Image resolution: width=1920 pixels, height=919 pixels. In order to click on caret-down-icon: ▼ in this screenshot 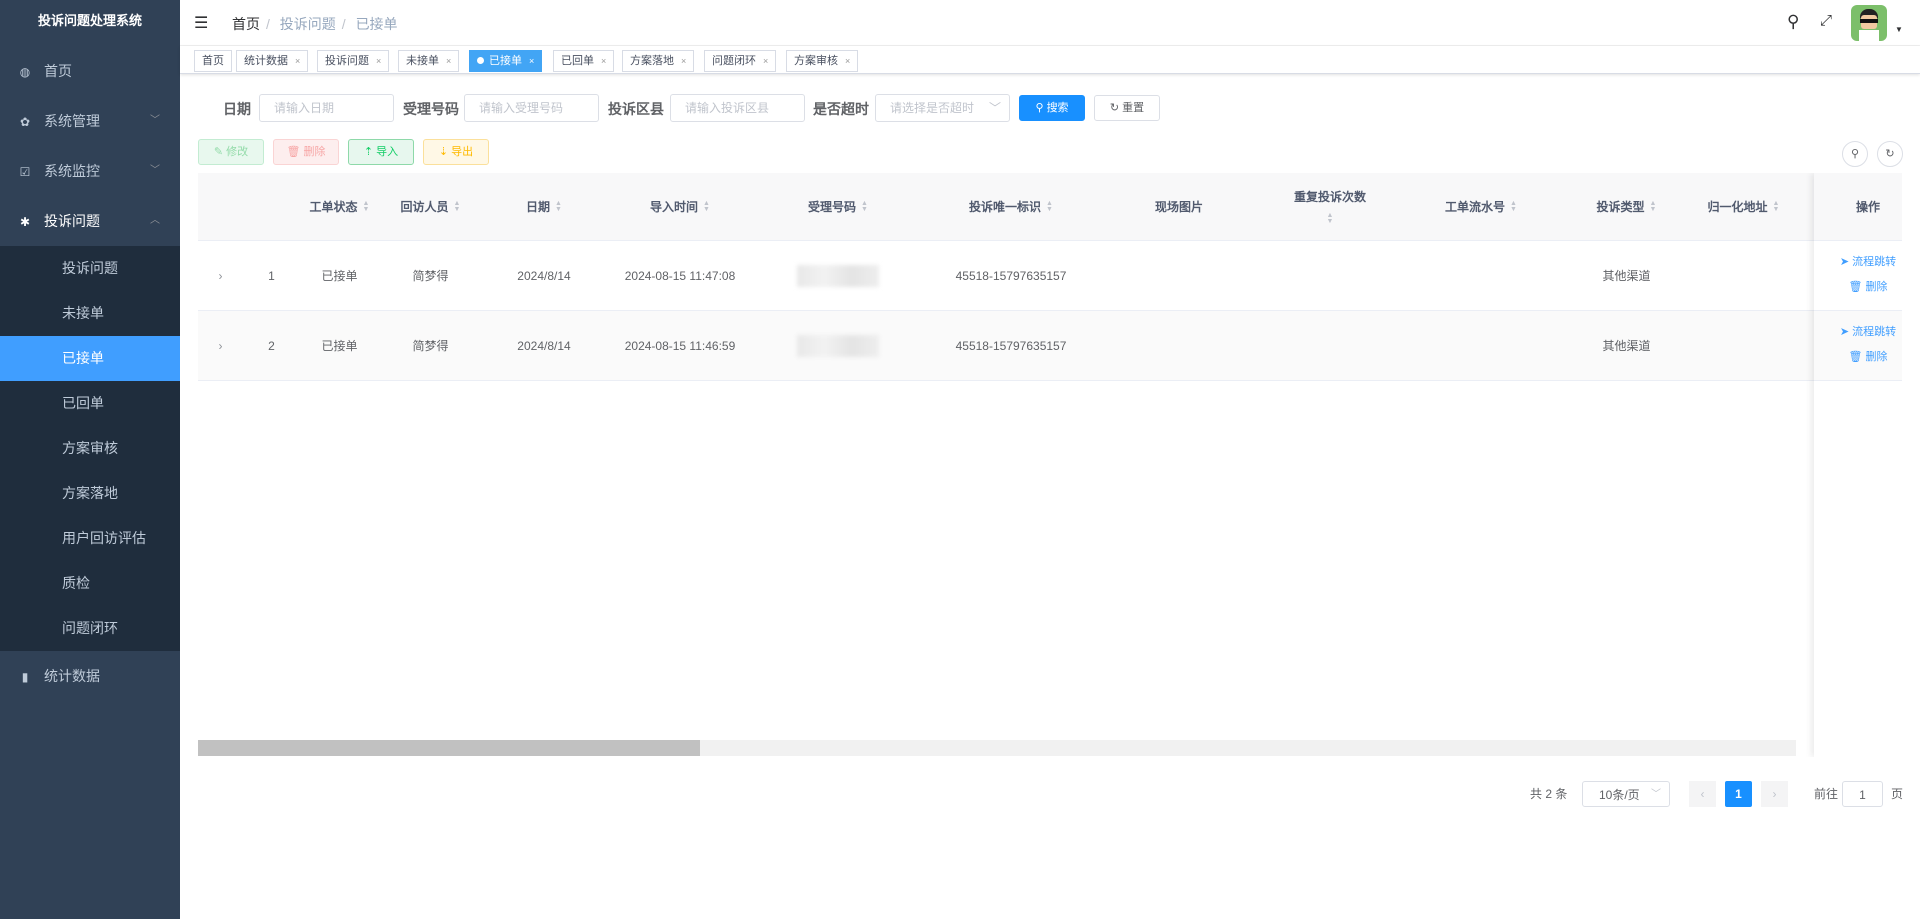, I will do `click(1899, 29)`.